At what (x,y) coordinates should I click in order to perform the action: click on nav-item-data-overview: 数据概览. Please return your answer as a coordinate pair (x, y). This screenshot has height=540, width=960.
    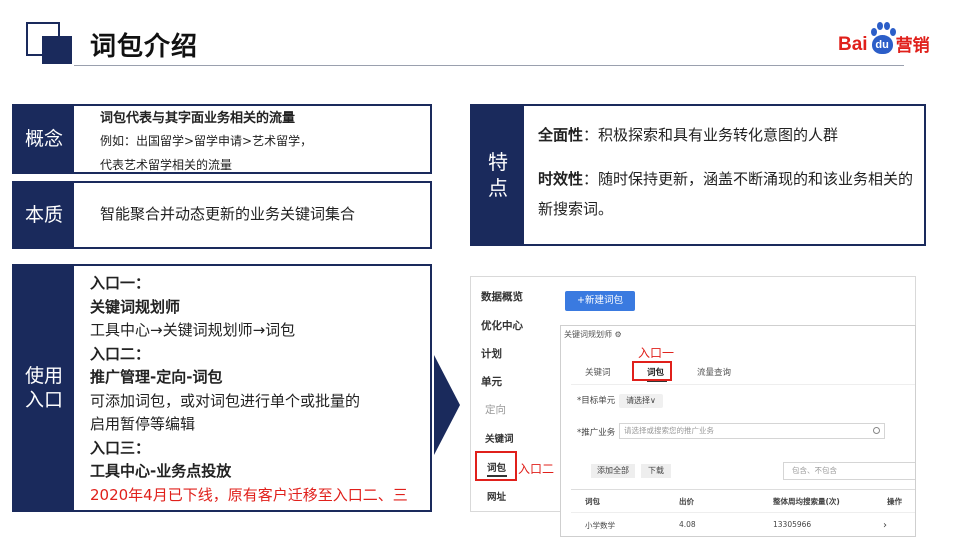
    Looking at the image, I should click on (502, 296).